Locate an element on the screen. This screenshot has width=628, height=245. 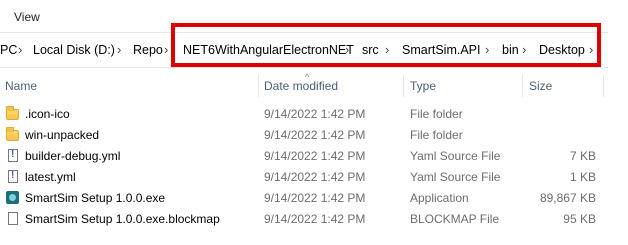
application-icon is located at coordinates (12, 197).